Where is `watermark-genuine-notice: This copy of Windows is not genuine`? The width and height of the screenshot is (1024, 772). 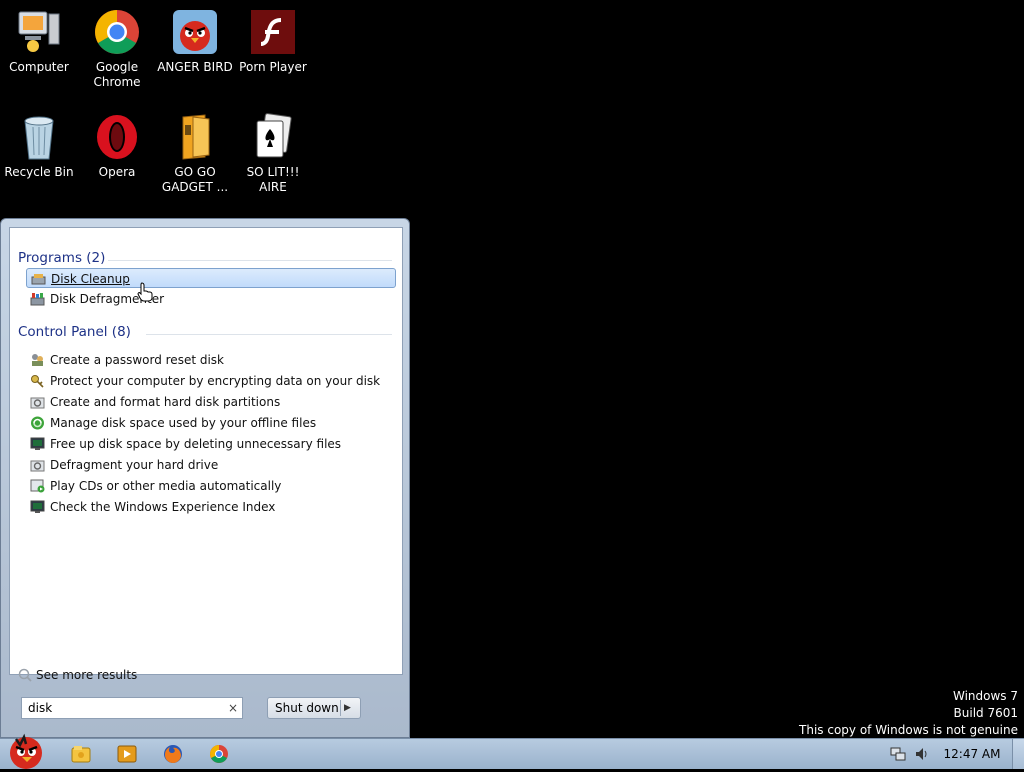 watermark-genuine-notice: This copy of Windows is not genuine is located at coordinates (908, 730).